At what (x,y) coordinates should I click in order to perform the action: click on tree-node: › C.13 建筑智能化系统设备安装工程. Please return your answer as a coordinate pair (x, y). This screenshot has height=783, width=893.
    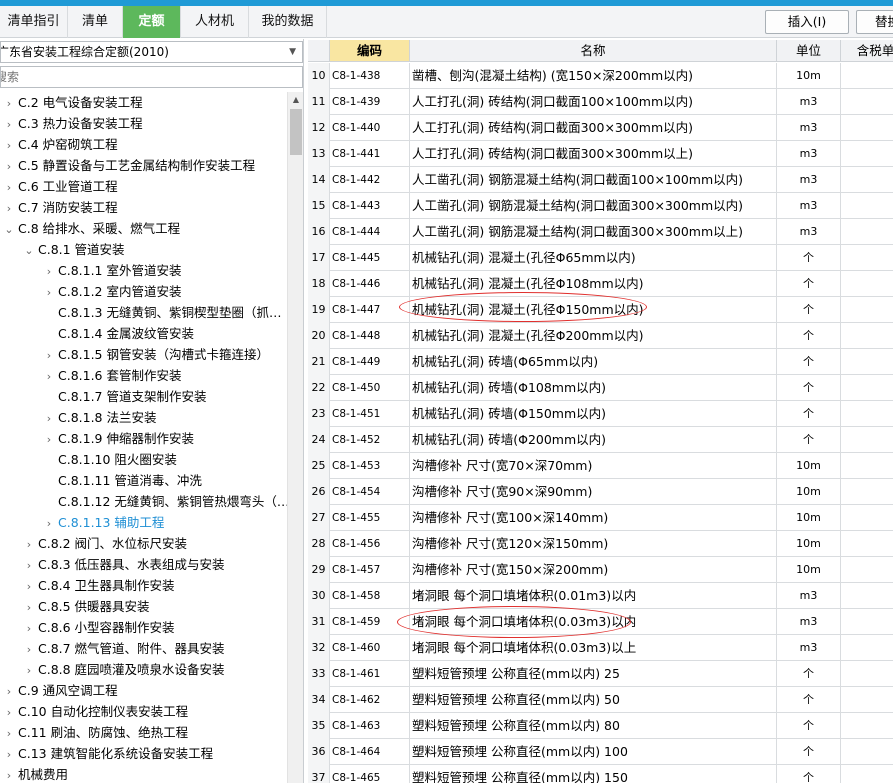
    Looking at the image, I should click on (106, 753).